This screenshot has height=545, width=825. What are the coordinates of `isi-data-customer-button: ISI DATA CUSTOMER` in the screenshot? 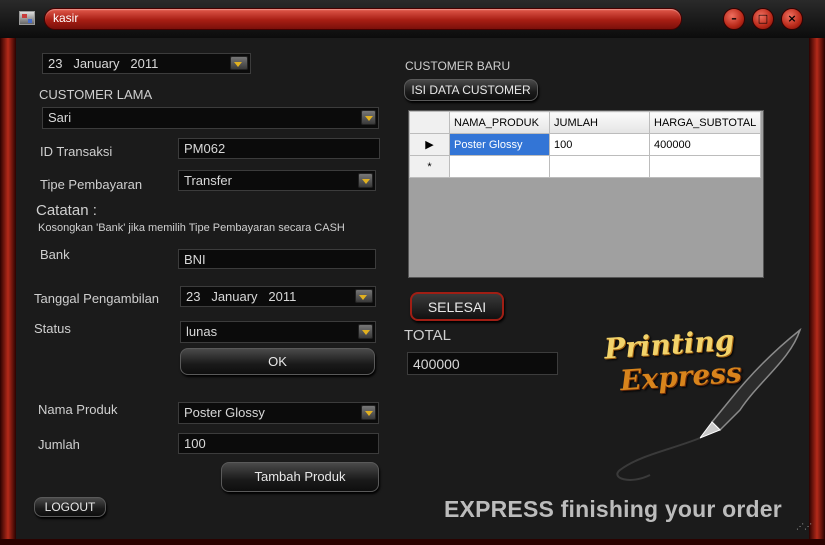 It's located at (471, 90).